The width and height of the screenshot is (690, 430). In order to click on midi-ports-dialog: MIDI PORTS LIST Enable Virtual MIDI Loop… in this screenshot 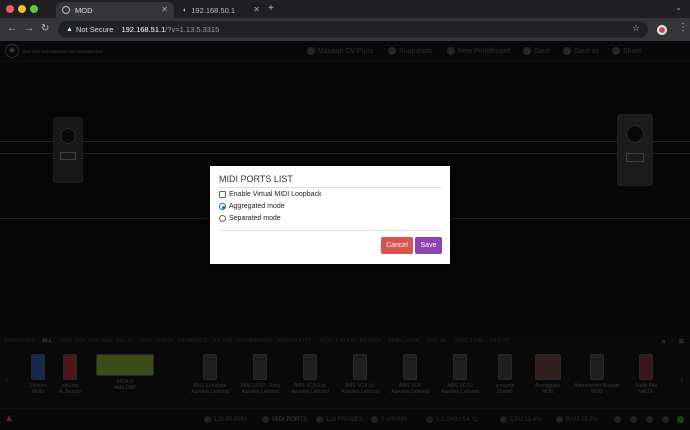, I will do `click(330, 215)`.